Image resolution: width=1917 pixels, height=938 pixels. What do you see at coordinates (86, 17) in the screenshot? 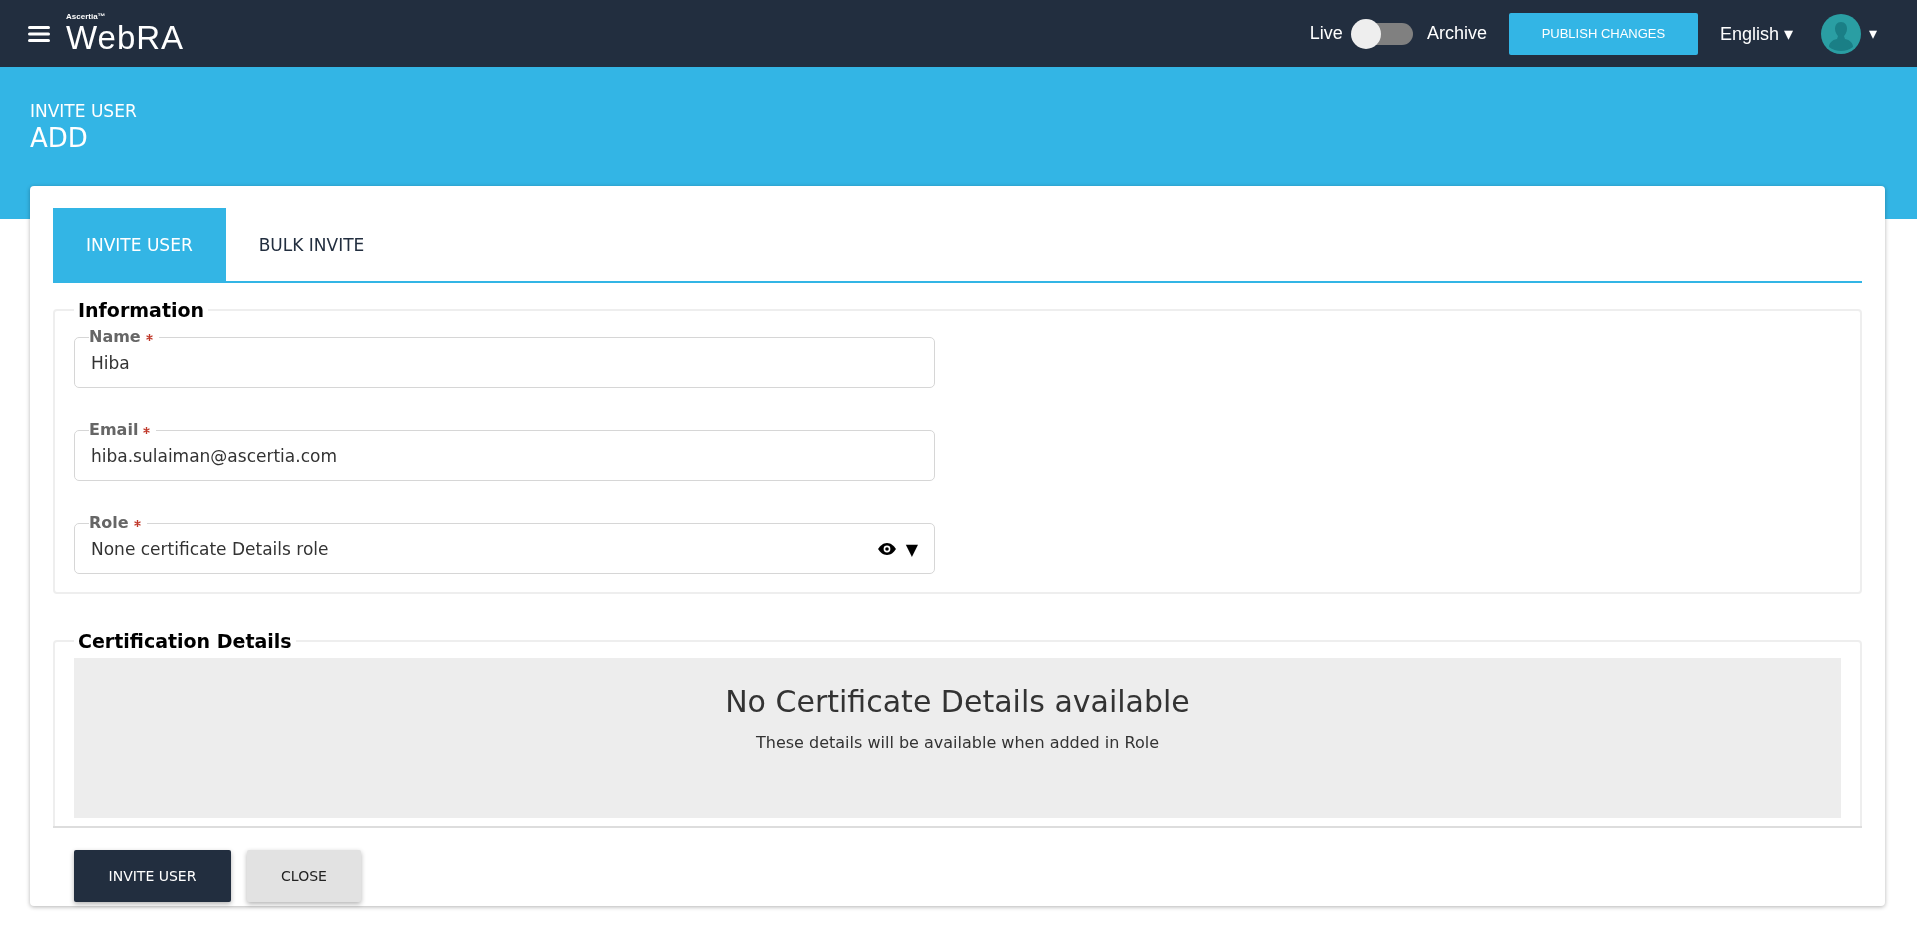
I see `brand-tagline: Ascertia™` at bounding box center [86, 17].